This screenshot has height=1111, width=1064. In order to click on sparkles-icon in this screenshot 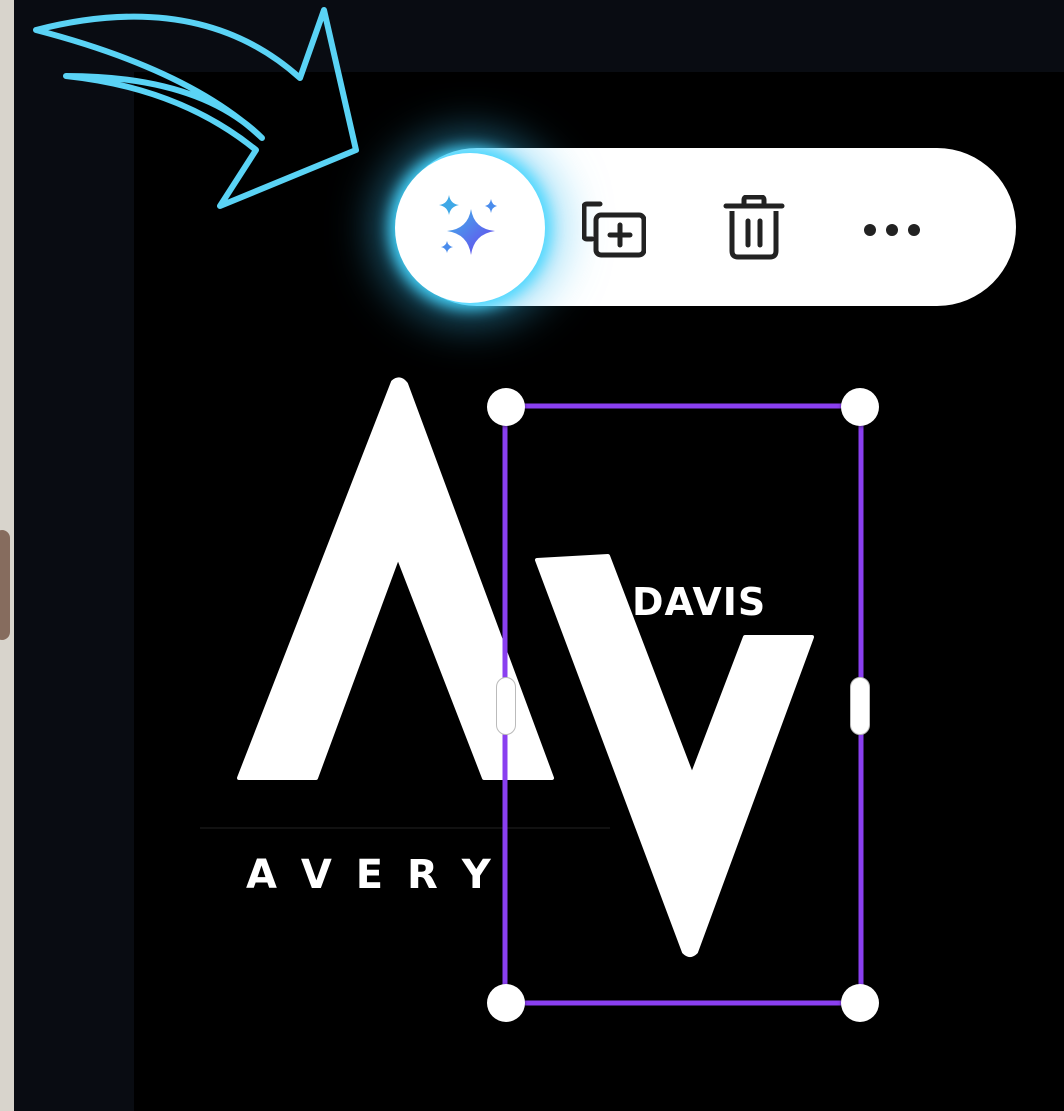, I will do `click(468, 225)`.